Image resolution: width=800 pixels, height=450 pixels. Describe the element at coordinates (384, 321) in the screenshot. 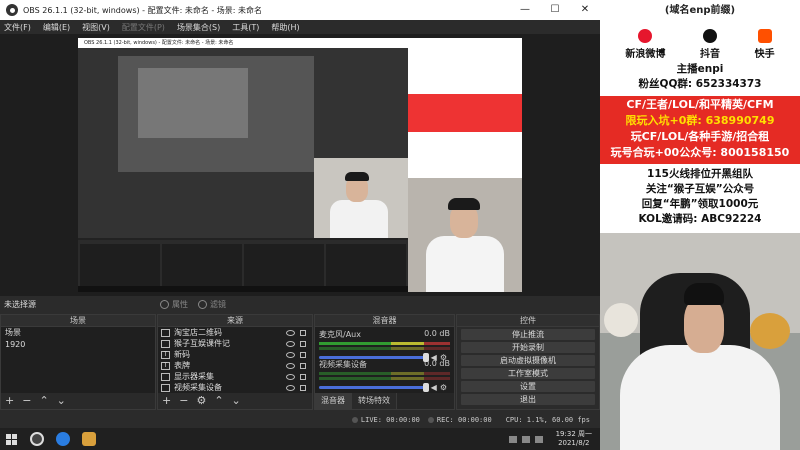

I see `mixer-header: 混音器` at that location.